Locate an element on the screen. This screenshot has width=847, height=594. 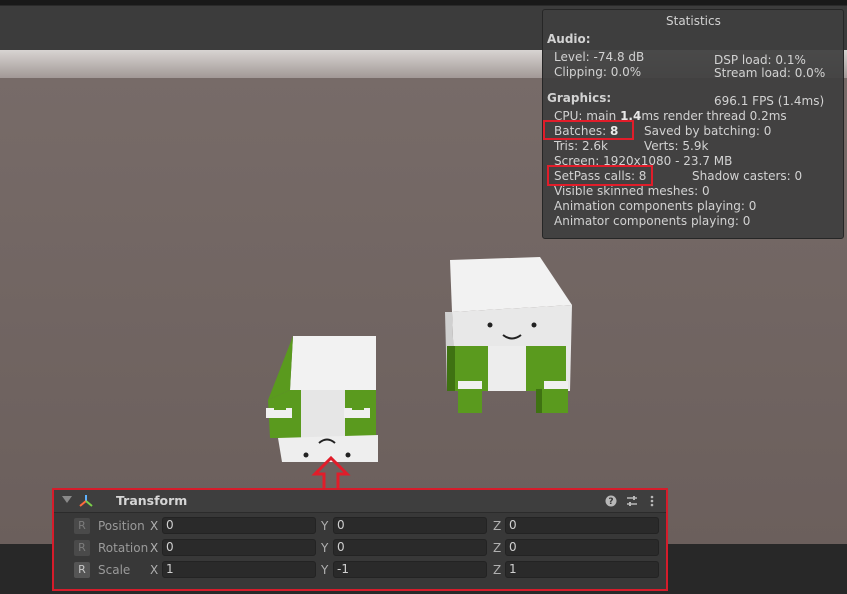
animator-components: Animator components playing: 0 is located at coordinates (652, 221).